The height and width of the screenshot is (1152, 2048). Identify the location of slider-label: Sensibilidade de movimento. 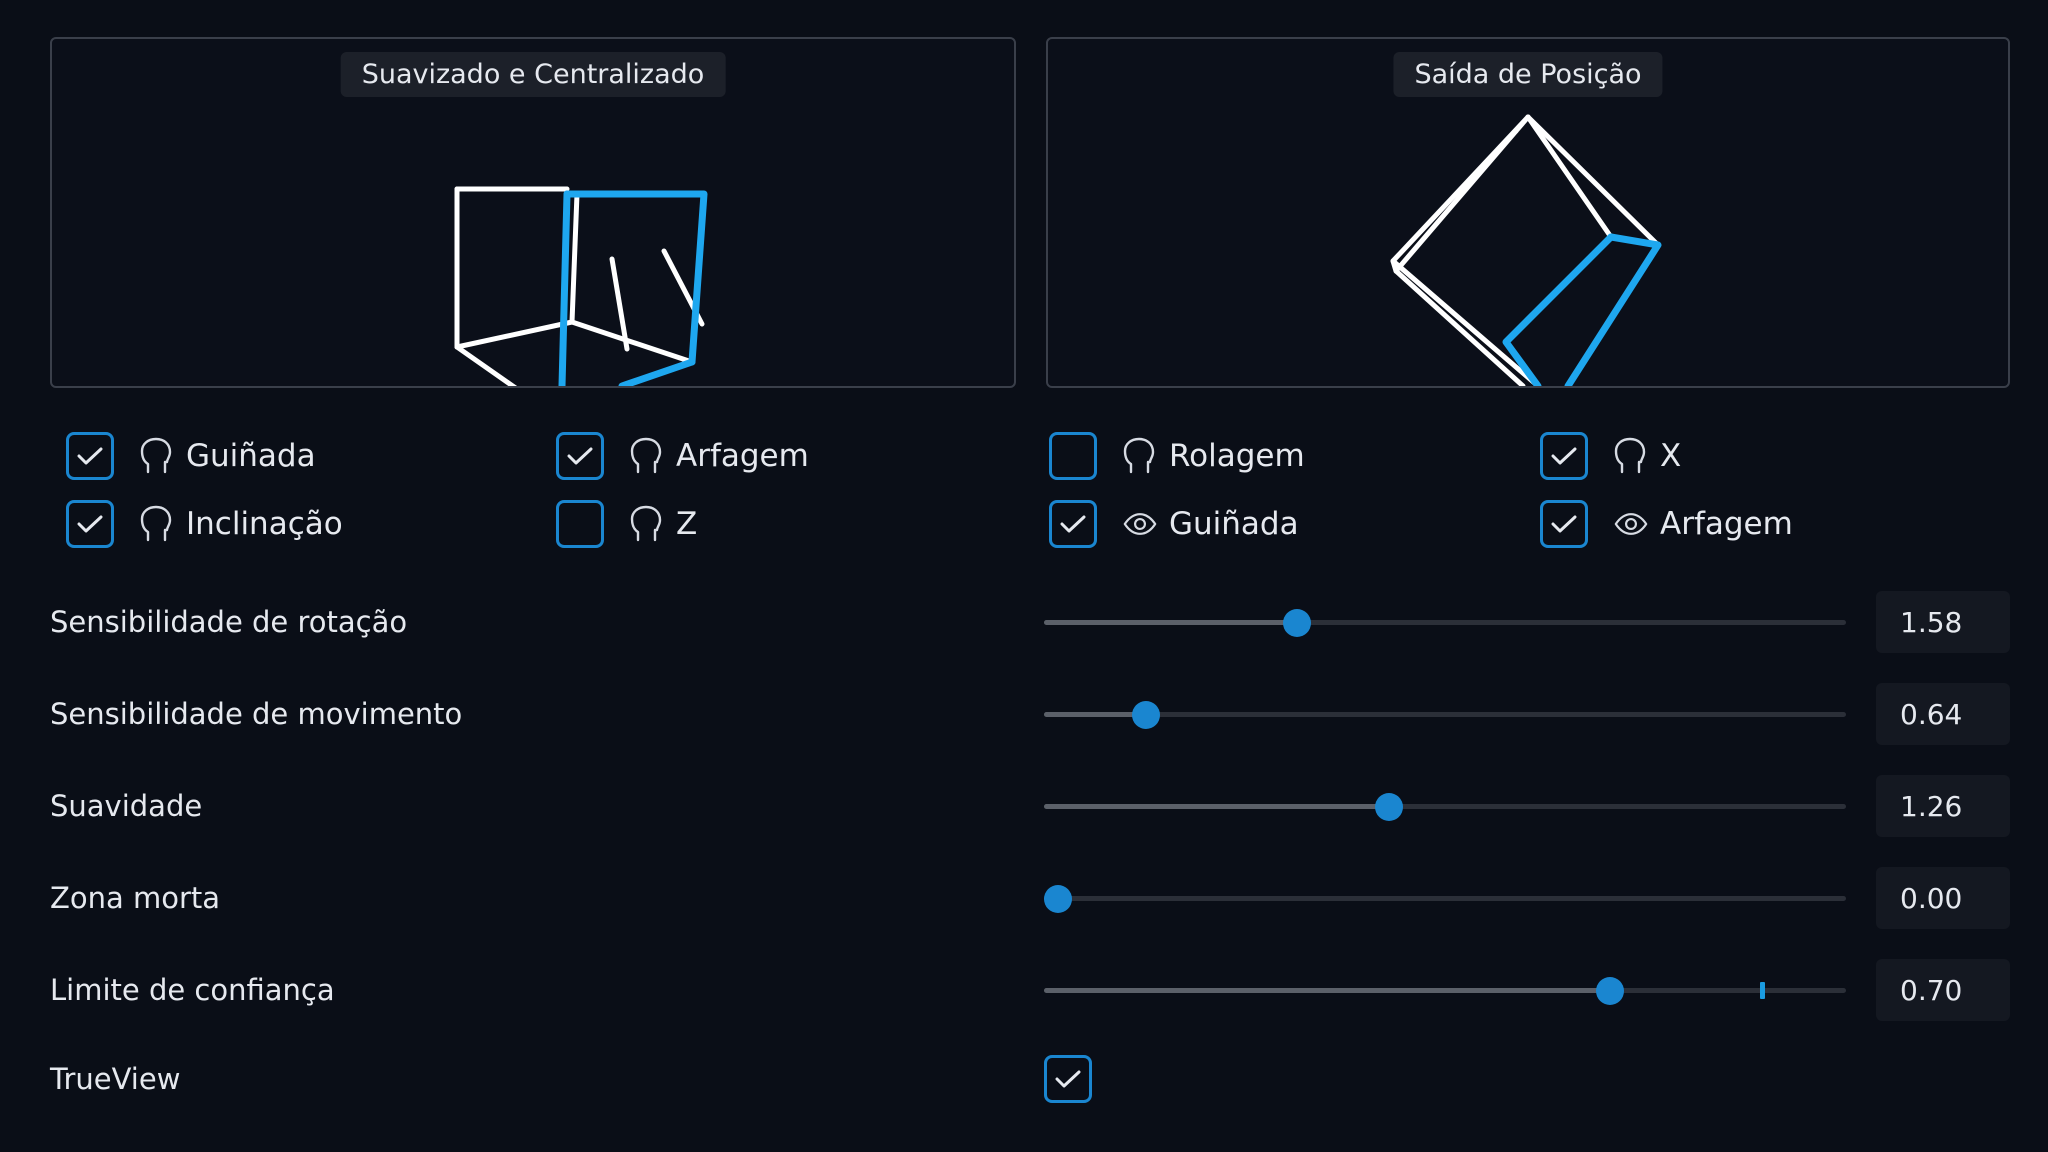
(256, 714).